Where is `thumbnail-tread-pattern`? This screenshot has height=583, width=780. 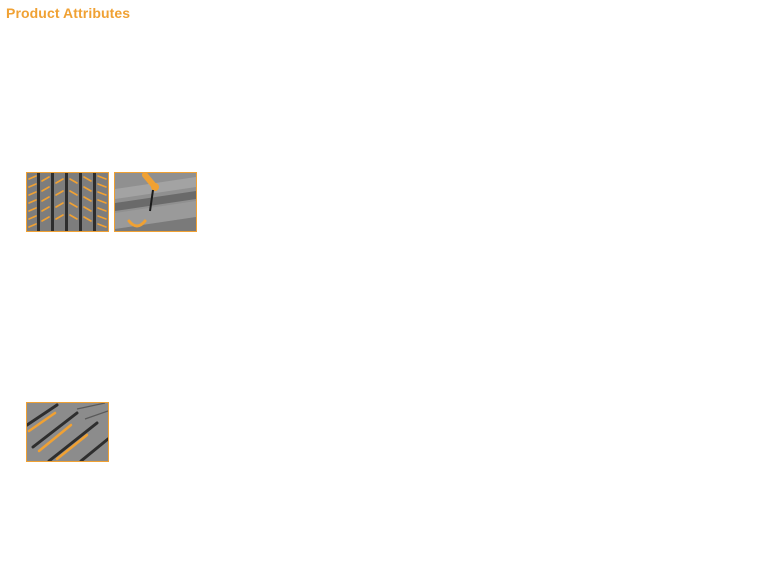 thumbnail-tread-pattern is located at coordinates (67, 202).